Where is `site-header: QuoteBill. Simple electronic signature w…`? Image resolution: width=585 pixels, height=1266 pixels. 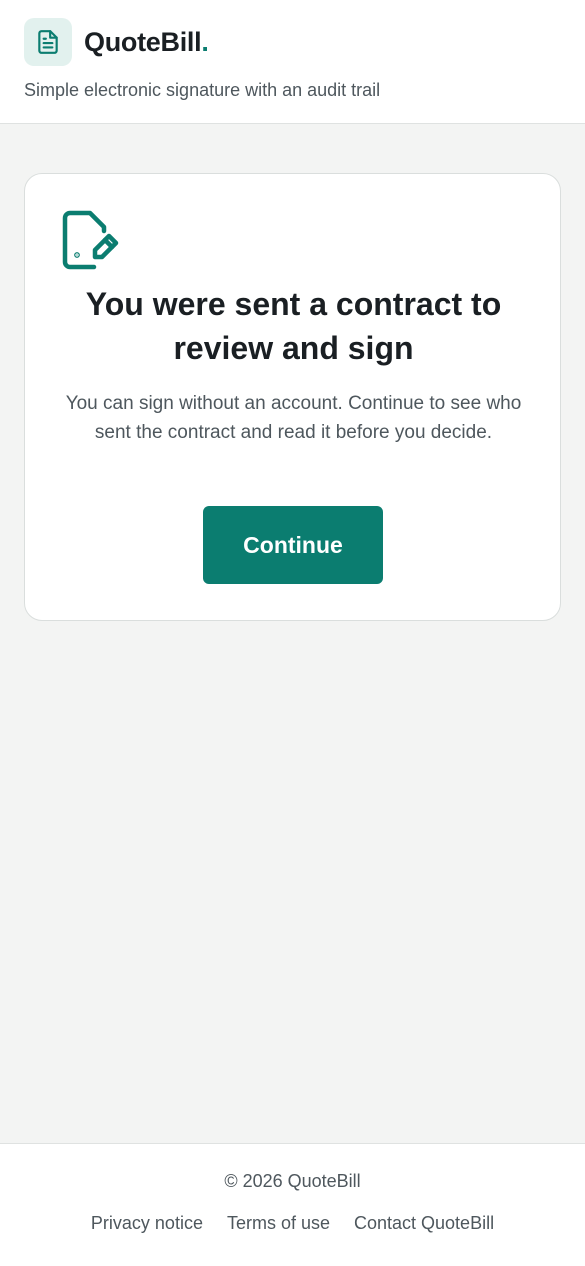 site-header: QuoteBill. Simple electronic signature w… is located at coordinates (292, 62).